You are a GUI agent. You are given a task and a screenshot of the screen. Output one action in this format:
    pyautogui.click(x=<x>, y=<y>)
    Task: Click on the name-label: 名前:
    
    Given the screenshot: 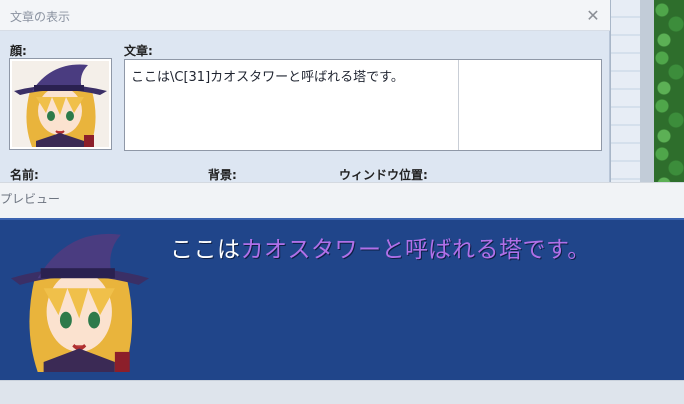 What is the action you would take?
    pyautogui.click(x=24, y=175)
    